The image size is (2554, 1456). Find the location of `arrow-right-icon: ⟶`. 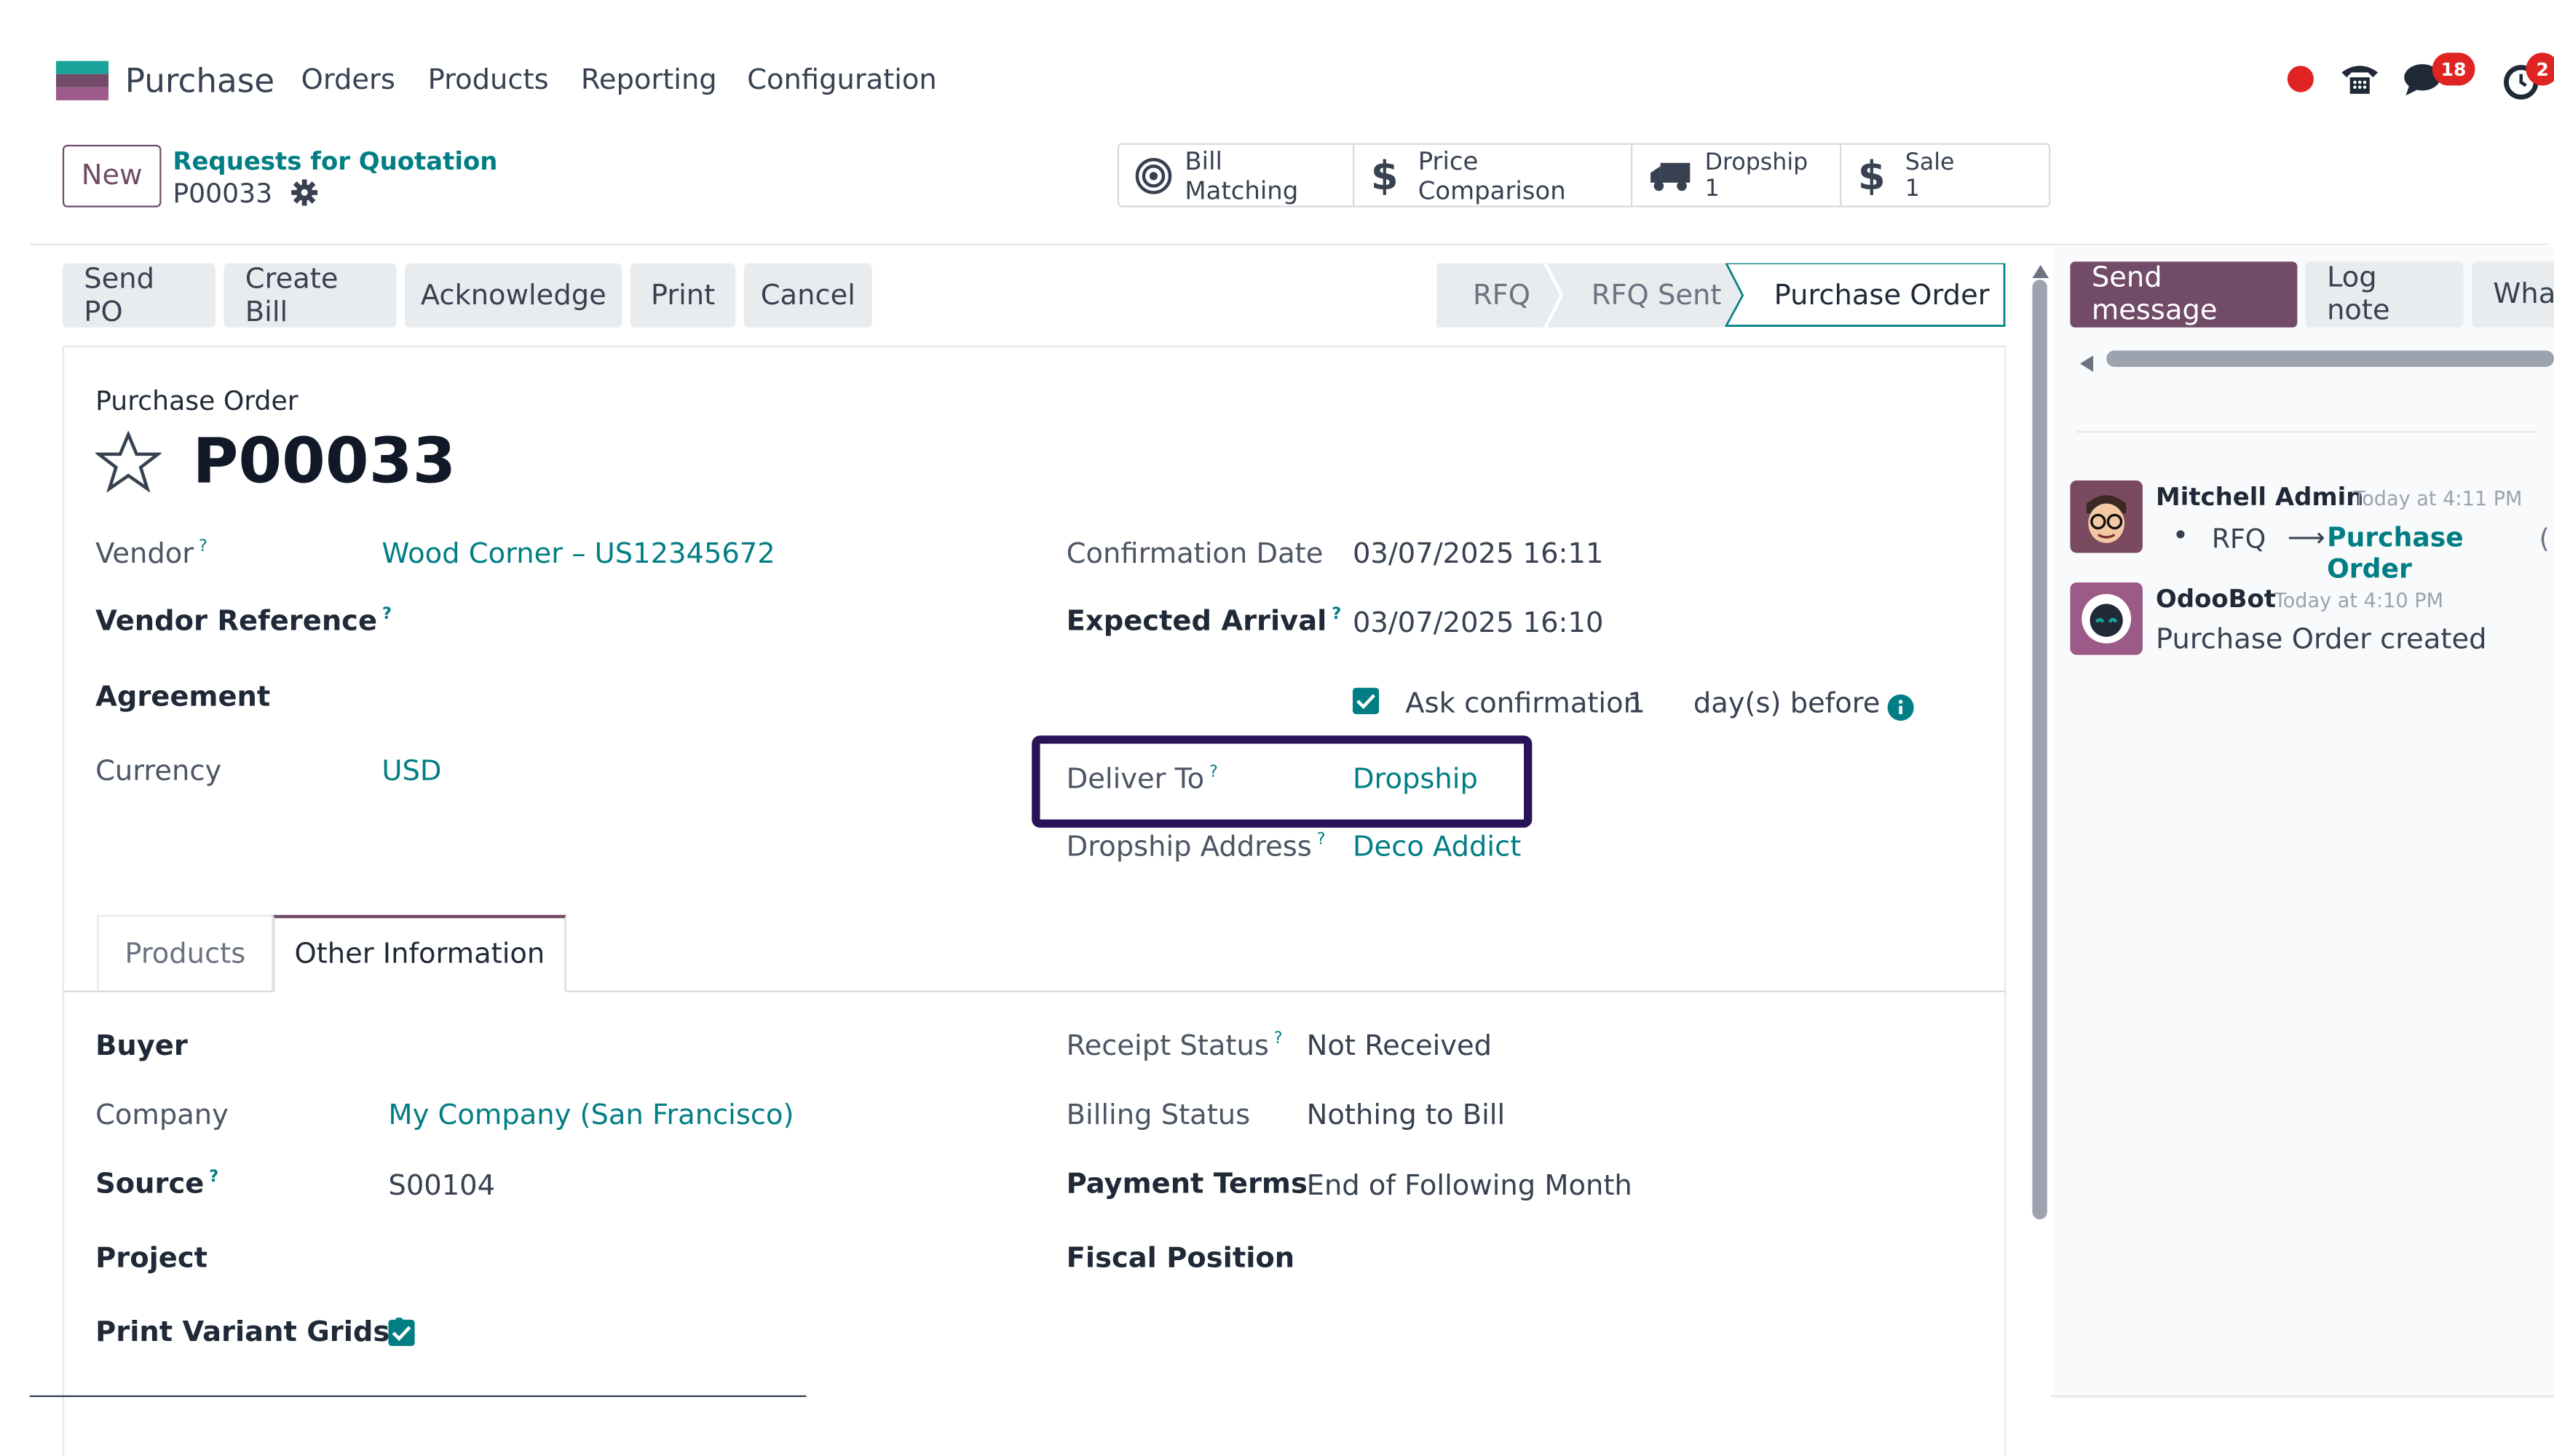

arrow-right-icon: ⟶ is located at coordinates (2306, 537).